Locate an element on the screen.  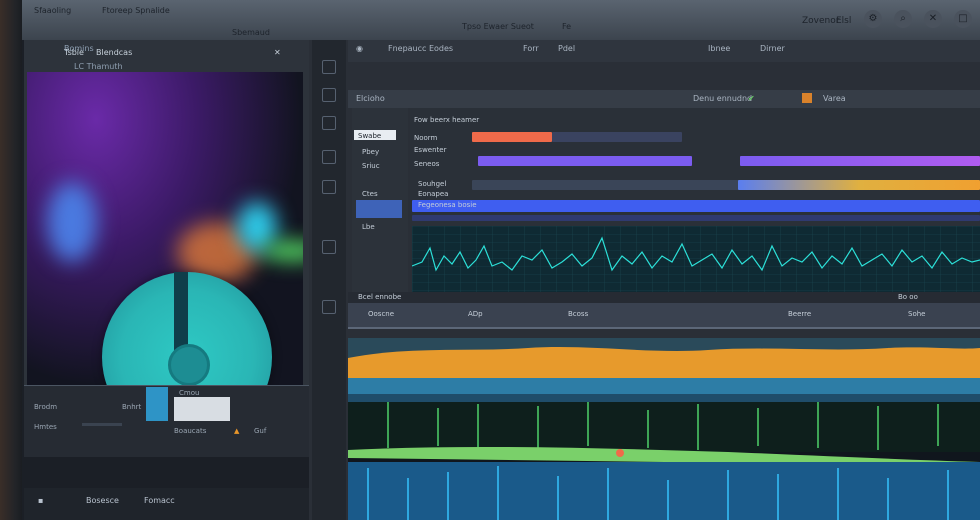
monitor-bezel is located at coordinates (11, 260).